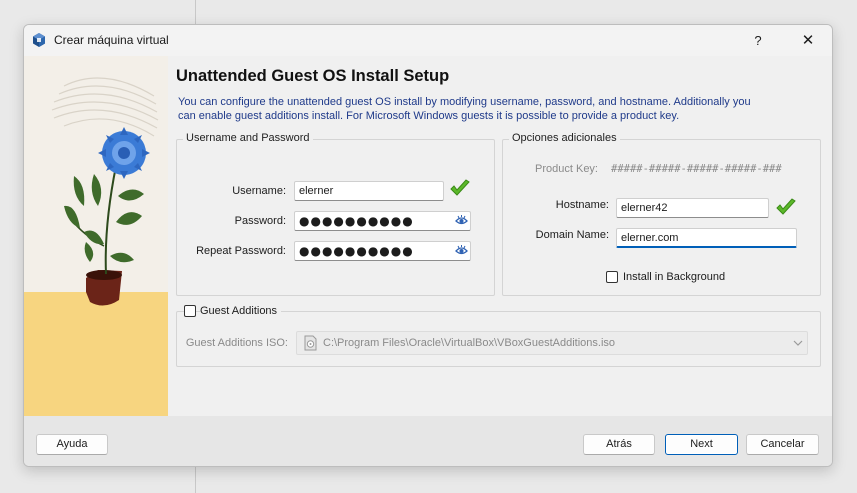  What do you see at coordinates (369, 191) in the screenshot?
I see `username-field: elerner` at bounding box center [369, 191].